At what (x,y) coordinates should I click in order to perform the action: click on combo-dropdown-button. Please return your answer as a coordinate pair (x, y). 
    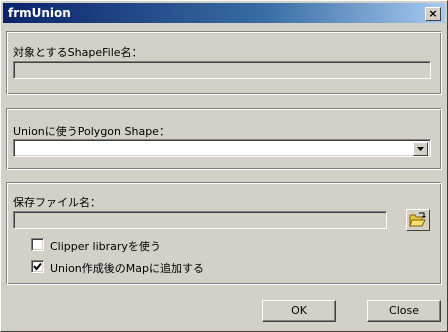
    Looking at the image, I should click on (420, 149).